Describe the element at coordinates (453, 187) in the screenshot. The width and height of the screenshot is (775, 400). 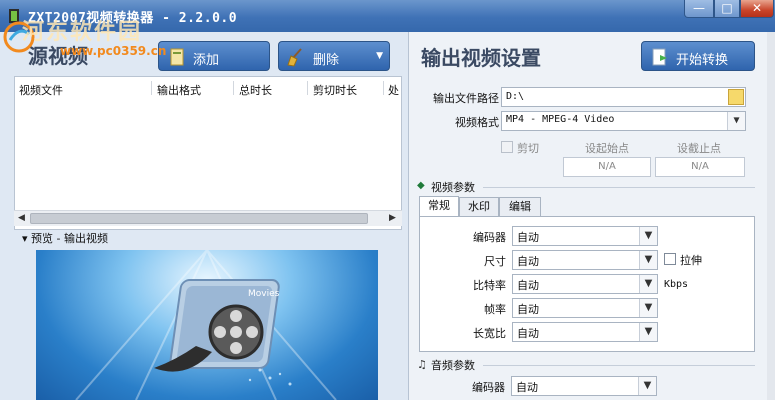
I see `video-params-title: 视频参数` at that location.